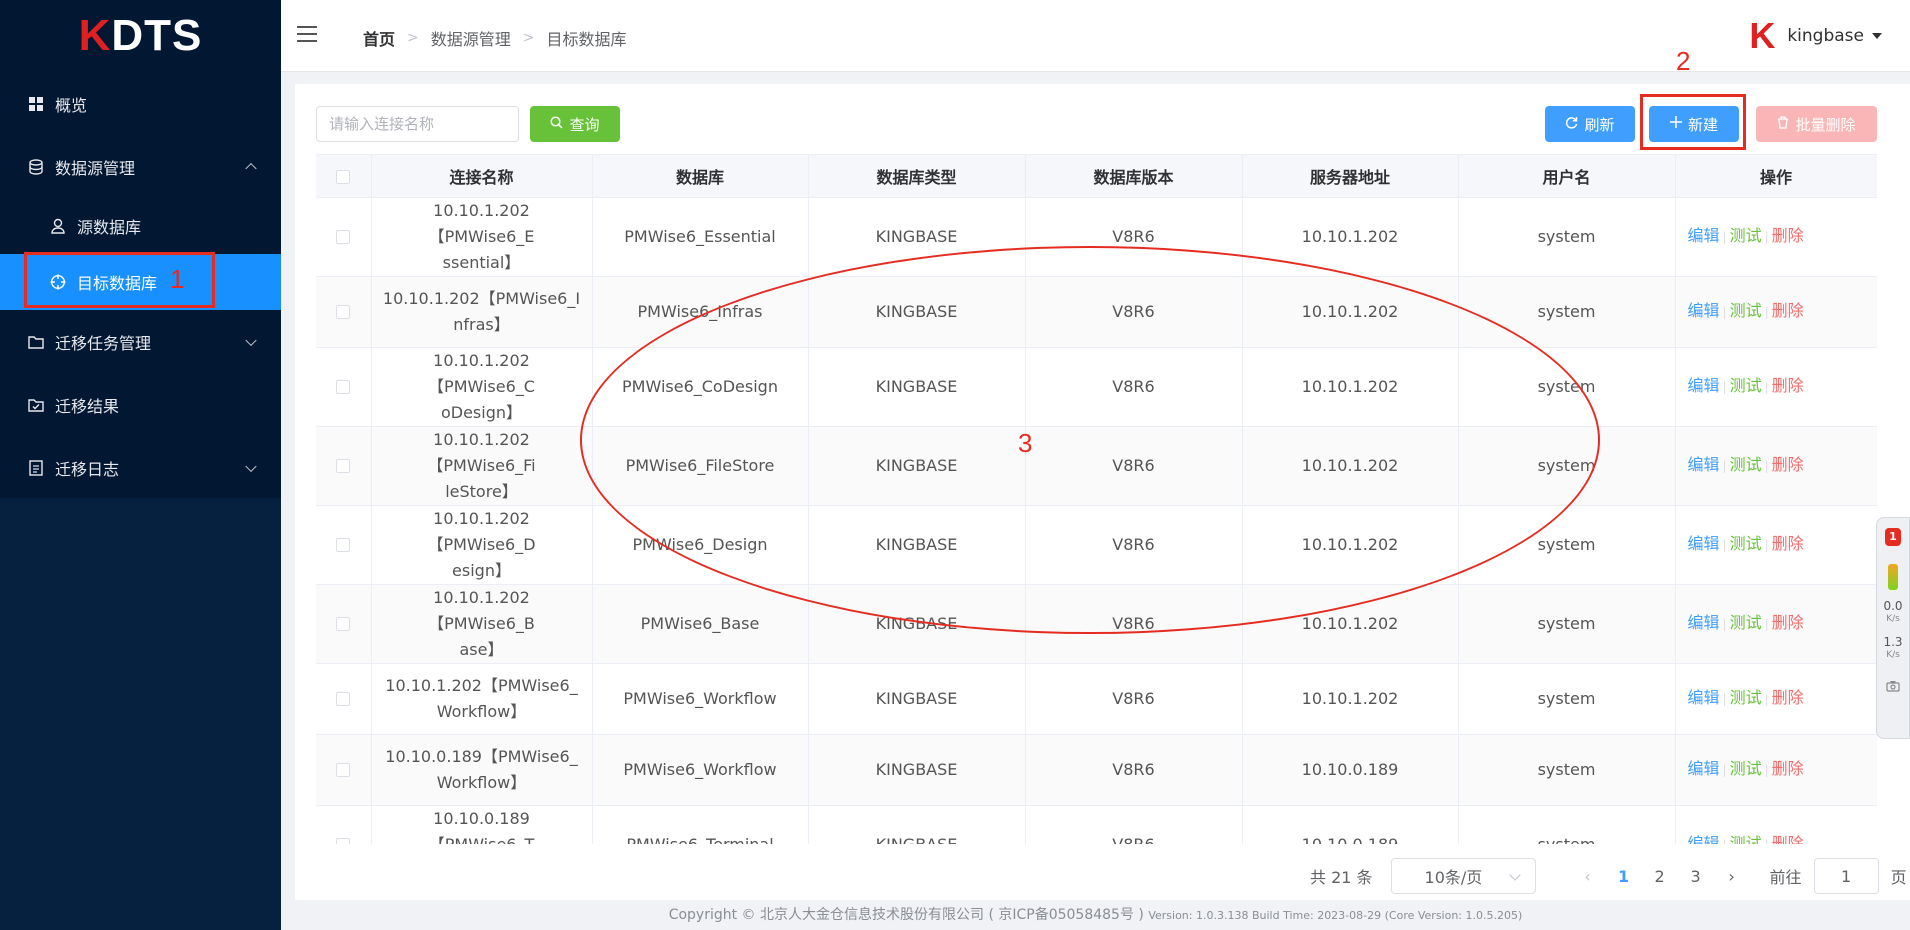 This screenshot has width=1910, height=930. What do you see at coordinates (1815, 36) in the screenshot?
I see `user-menu: K kingbase` at bounding box center [1815, 36].